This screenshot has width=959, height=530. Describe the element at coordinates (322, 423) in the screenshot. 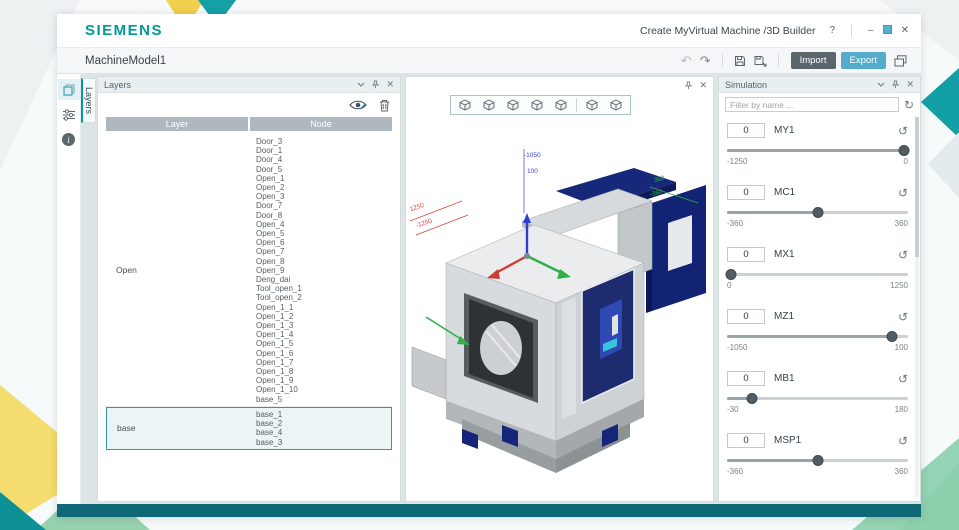

I see `node-item: base_2` at that location.